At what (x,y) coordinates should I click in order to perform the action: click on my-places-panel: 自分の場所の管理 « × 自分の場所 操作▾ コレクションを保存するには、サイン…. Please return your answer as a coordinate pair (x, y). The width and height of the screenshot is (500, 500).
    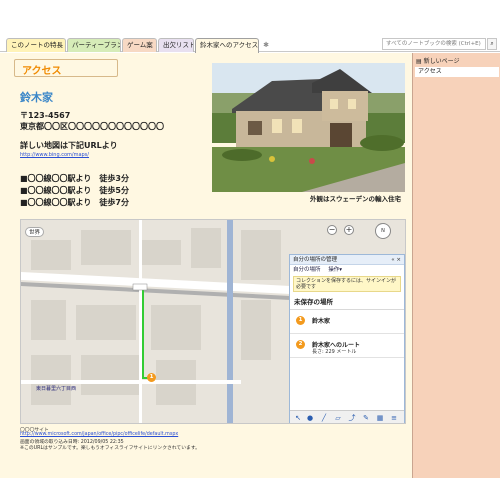
    Looking at the image, I should click on (347, 338).